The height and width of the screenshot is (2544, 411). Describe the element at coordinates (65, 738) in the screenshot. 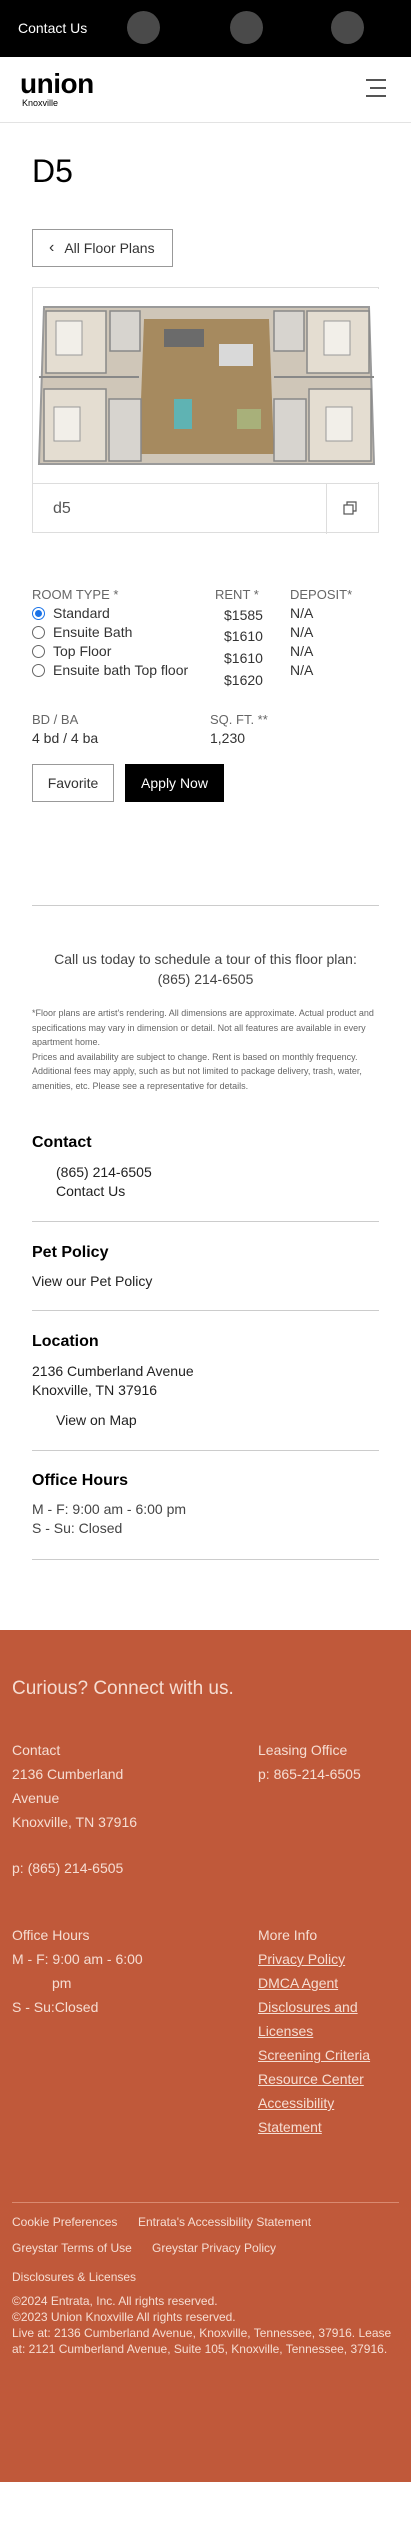

I see `bdba-value: 4 bd / 4 ba` at that location.